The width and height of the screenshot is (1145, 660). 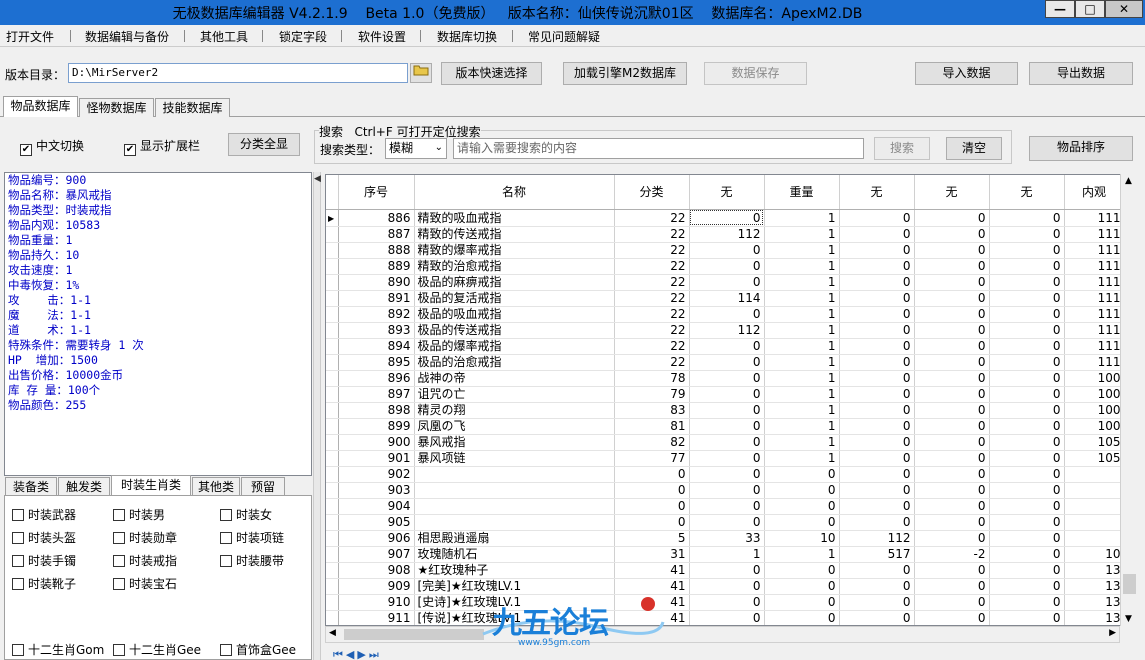 What do you see at coordinates (725, 234) in the screenshot?
I see `table-row: 887 精致的传送戒指 22 112 1 0 0 0 111` at bounding box center [725, 234].